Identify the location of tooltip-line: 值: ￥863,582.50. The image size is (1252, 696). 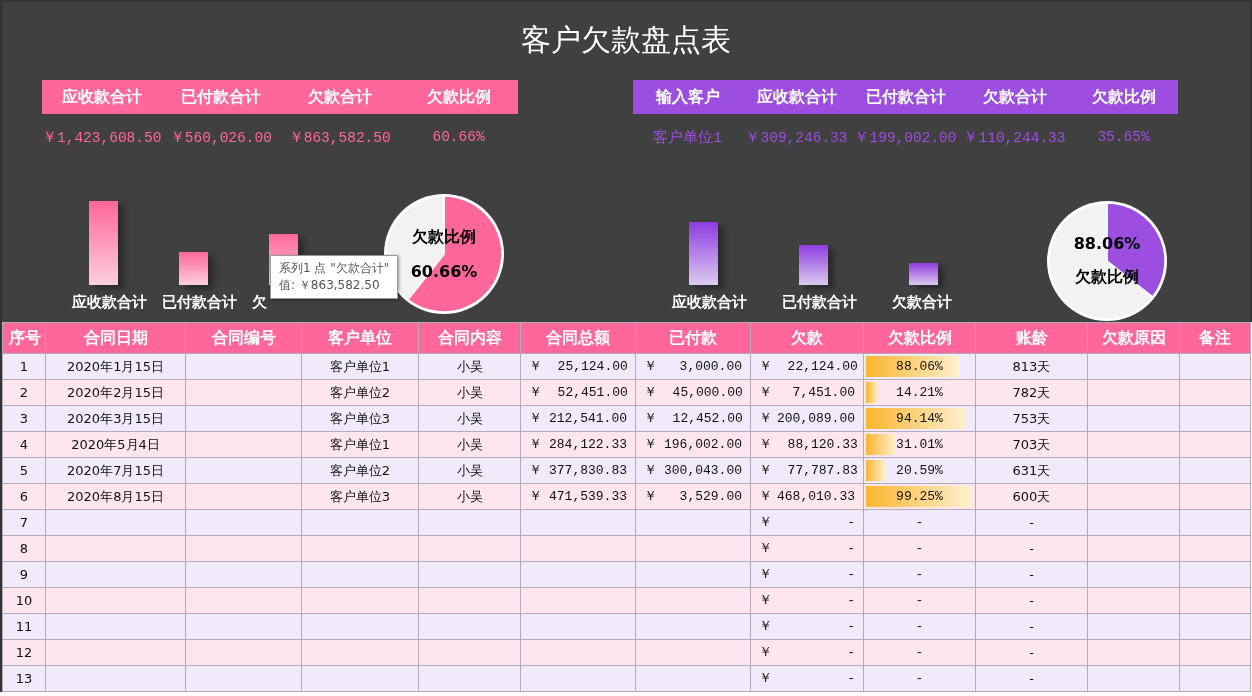
(330, 285).